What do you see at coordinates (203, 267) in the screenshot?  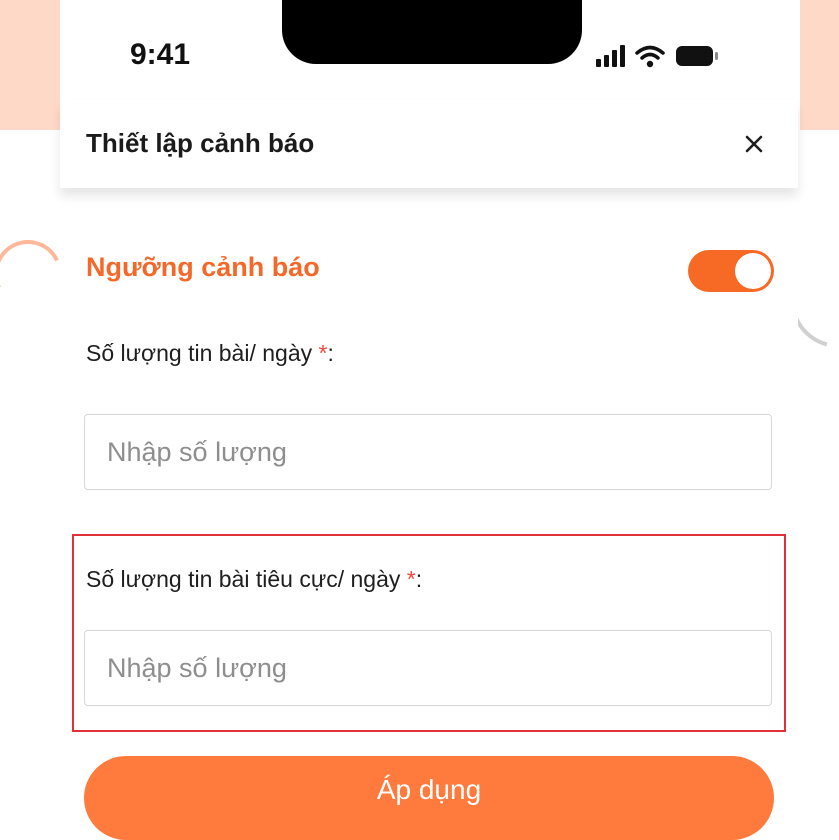 I see `threshold-title: Ngưỡng cảnh báo` at bounding box center [203, 267].